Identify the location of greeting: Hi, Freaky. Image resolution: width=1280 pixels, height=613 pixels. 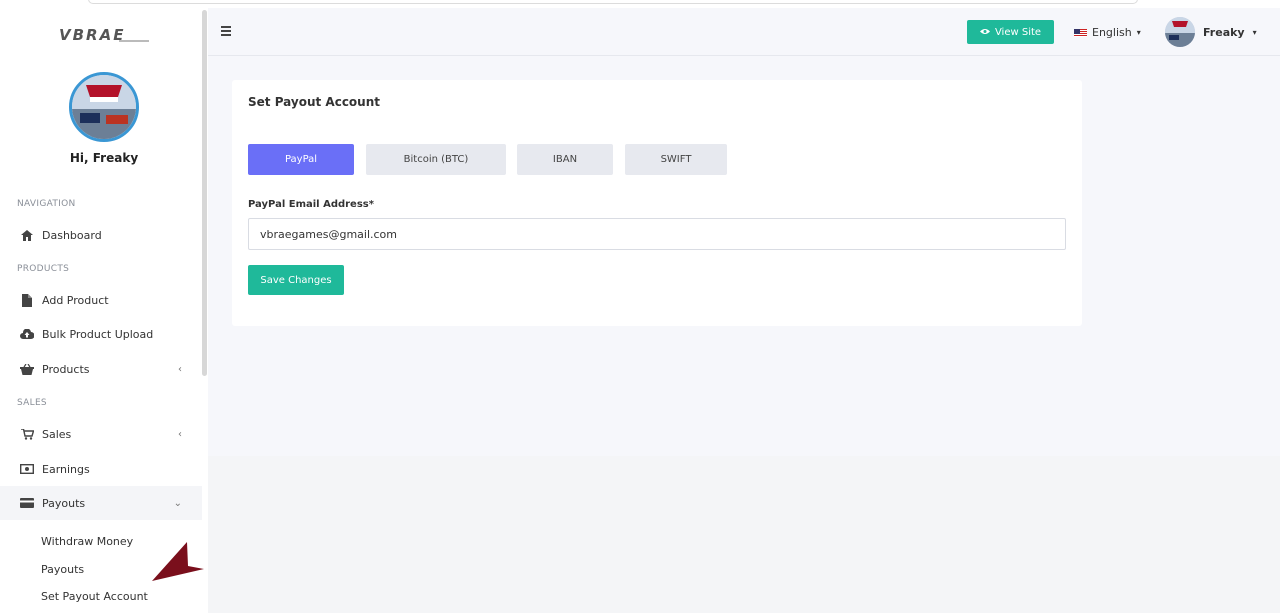
(104, 158).